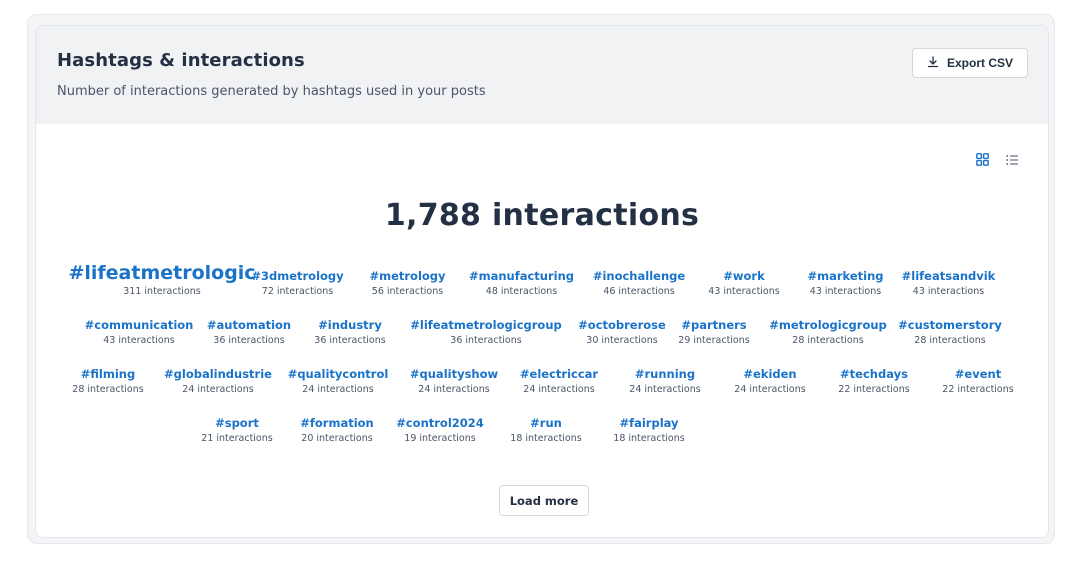 Image resolution: width=1076 pixels, height=564 pixels. Describe the element at coordinates (978, 381) in the screenshot. I see `hashtag-item: #event 22 interactions` at that location.